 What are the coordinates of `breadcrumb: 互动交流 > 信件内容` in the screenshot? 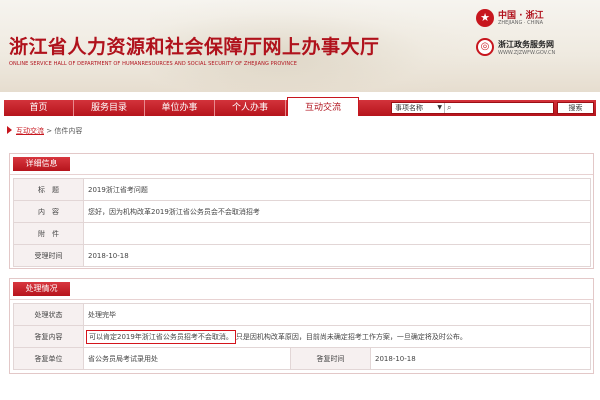 It's located at (300, 131).